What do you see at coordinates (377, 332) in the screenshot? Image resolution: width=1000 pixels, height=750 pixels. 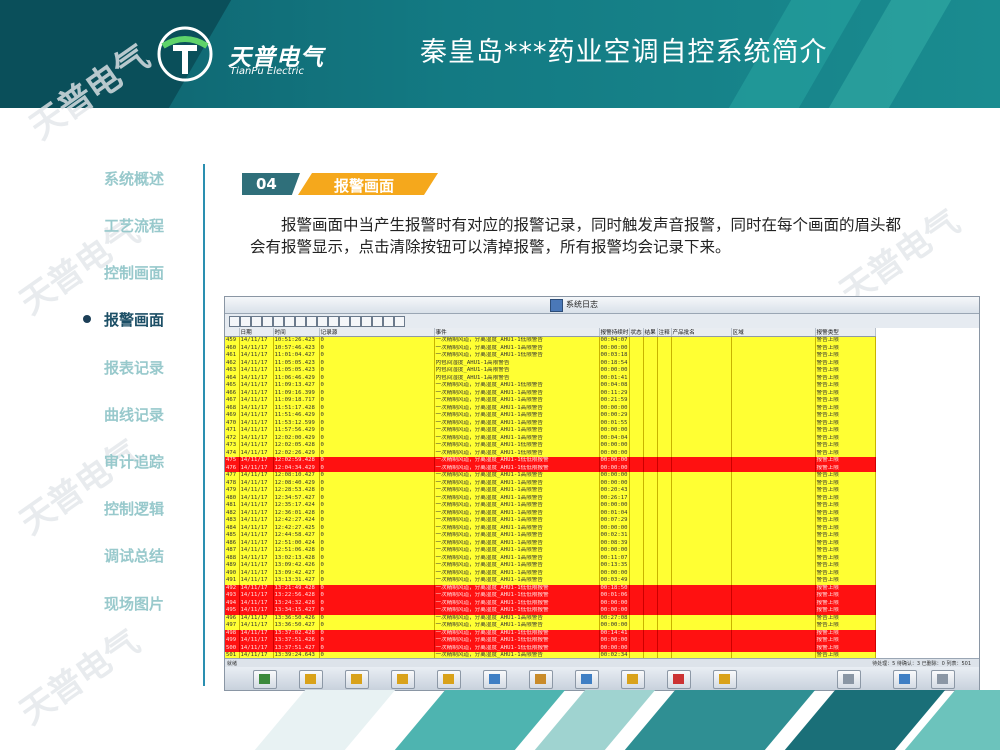 I see `column-header: 记录源` at bounding box center [377, 332].